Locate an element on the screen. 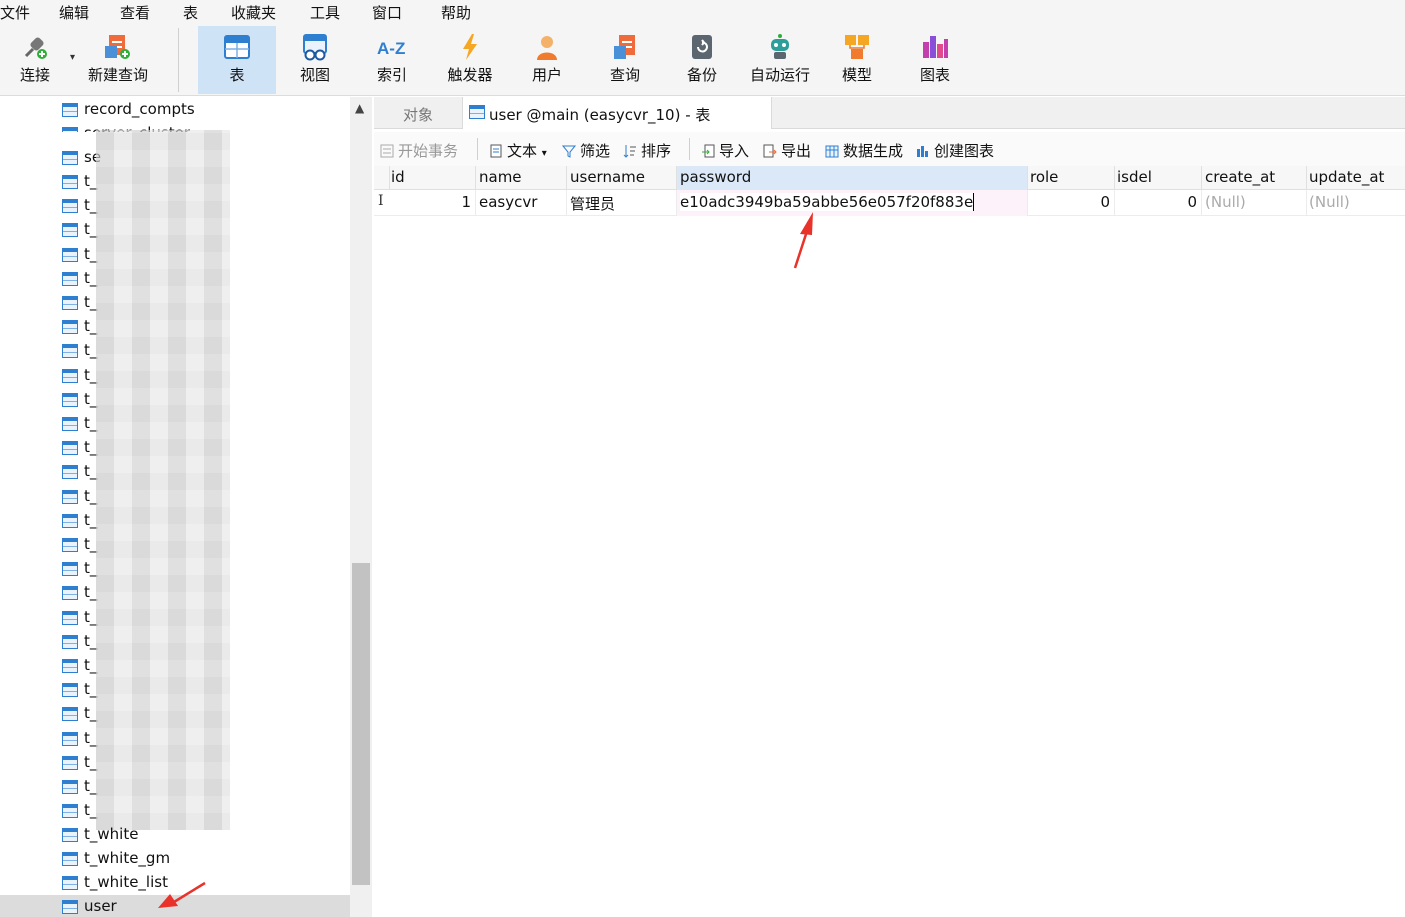  filter-button: 筛选 is located at coordinates (585, 150).